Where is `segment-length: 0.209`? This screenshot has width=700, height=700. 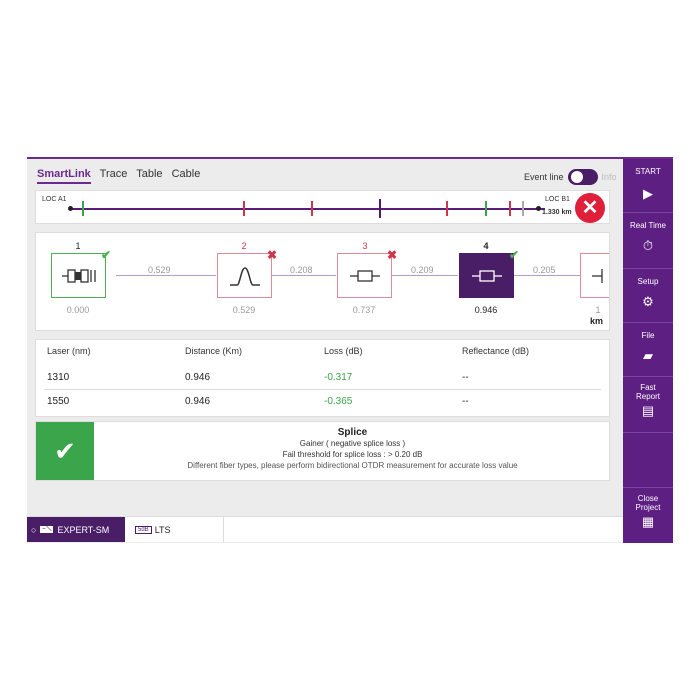
segment-length: 0.209 is located at coordinates (422, 270).